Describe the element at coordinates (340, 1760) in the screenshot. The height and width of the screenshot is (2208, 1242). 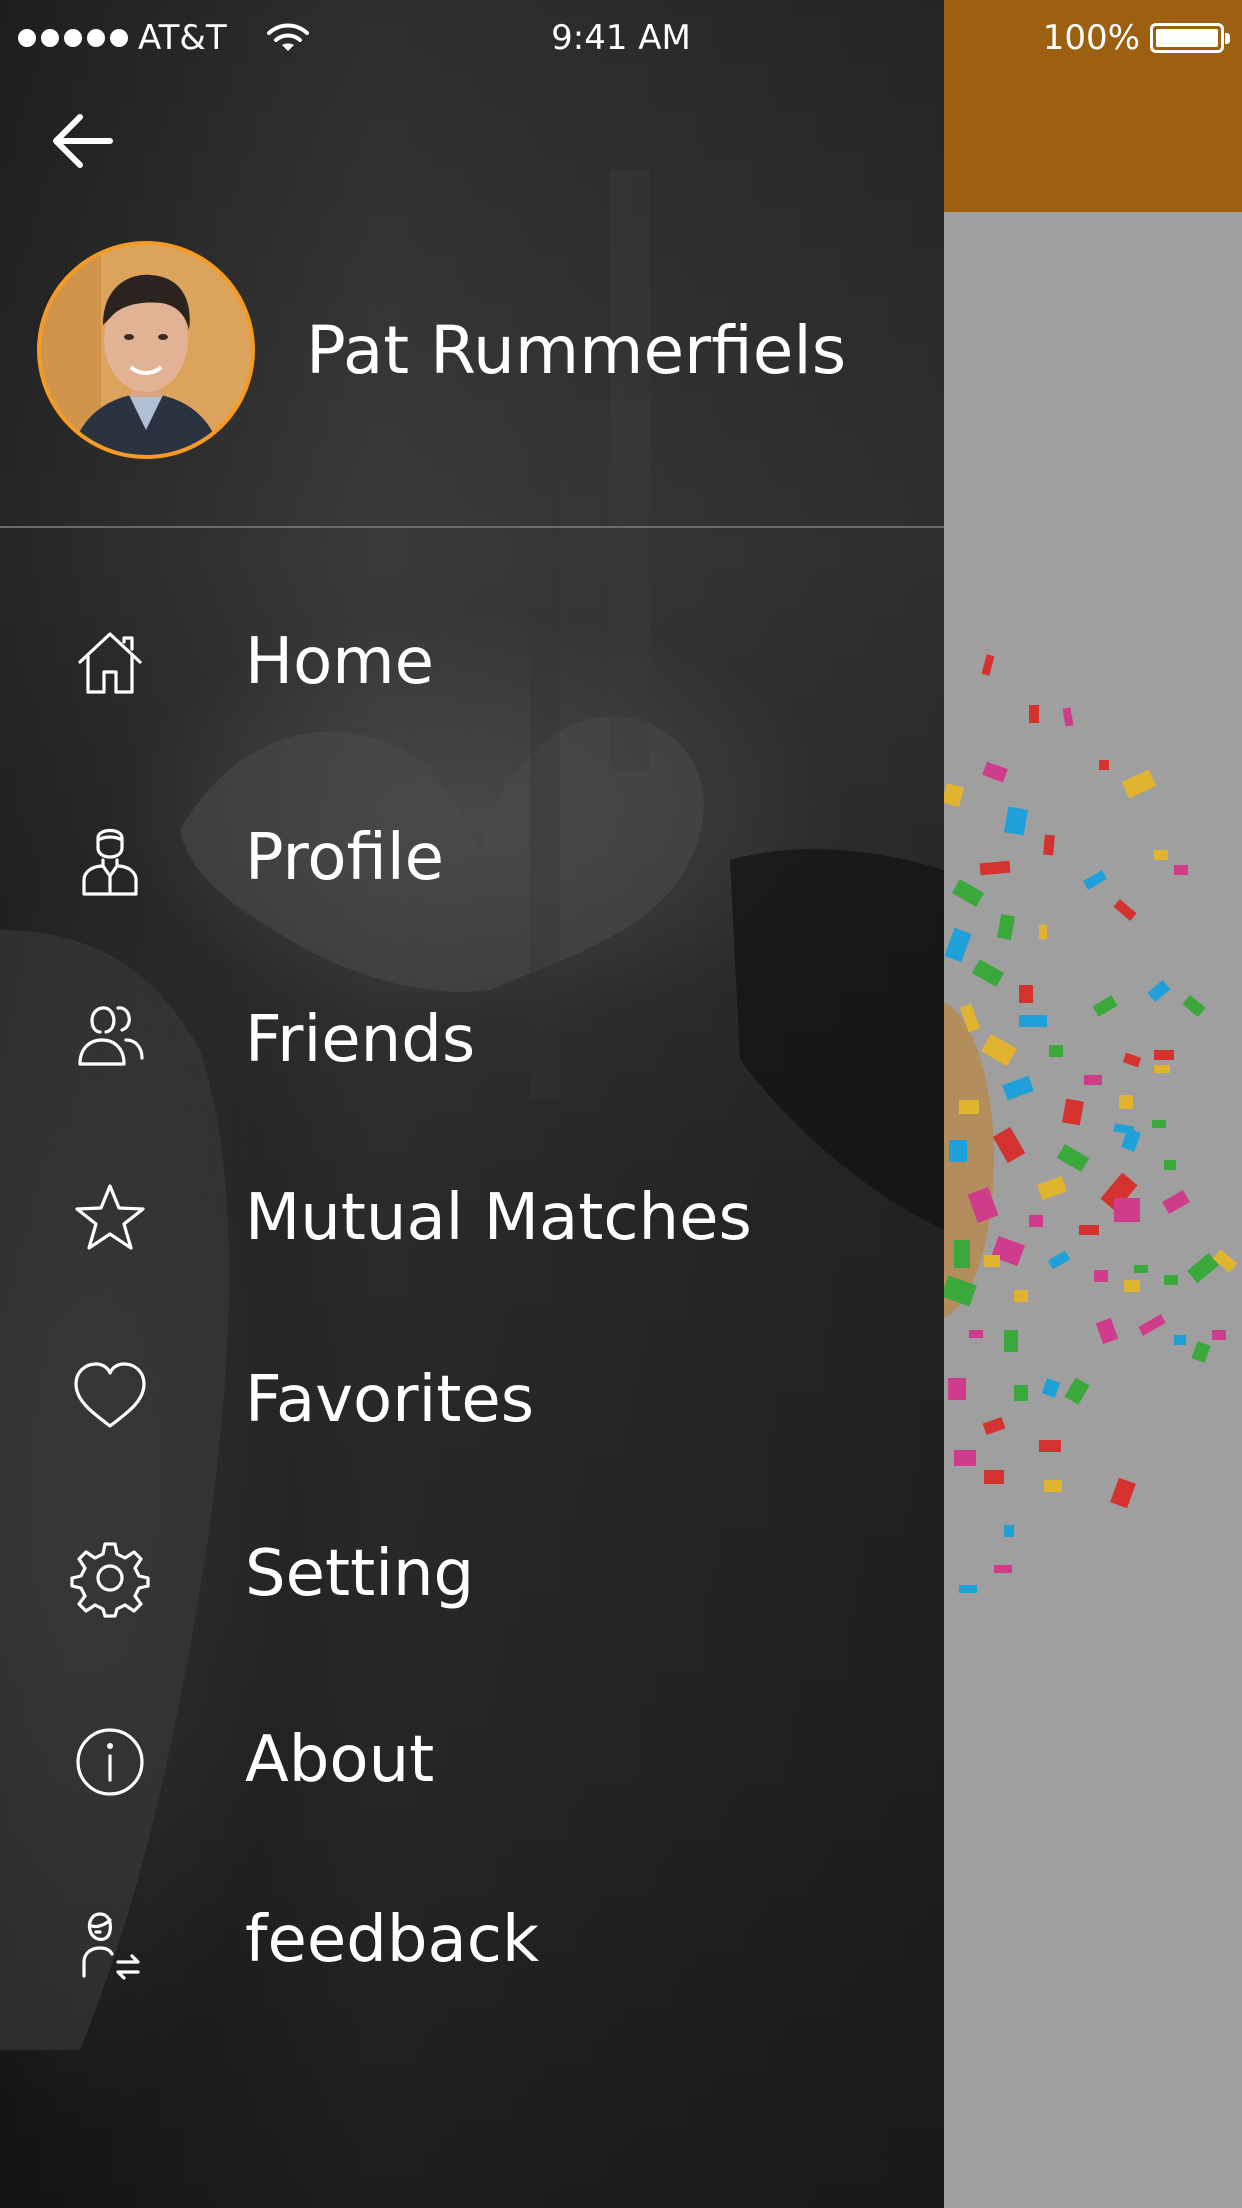
I see `menu-item-label: About` at that location.